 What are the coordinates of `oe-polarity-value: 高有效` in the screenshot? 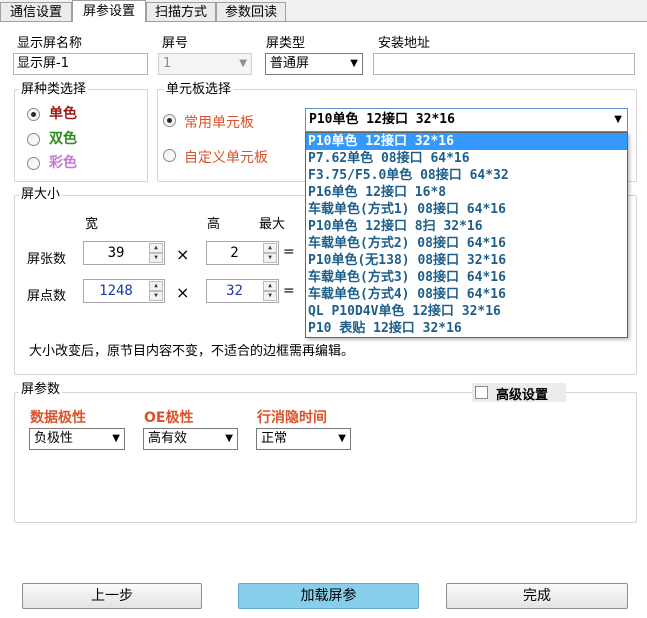 It's located at (168, 438).